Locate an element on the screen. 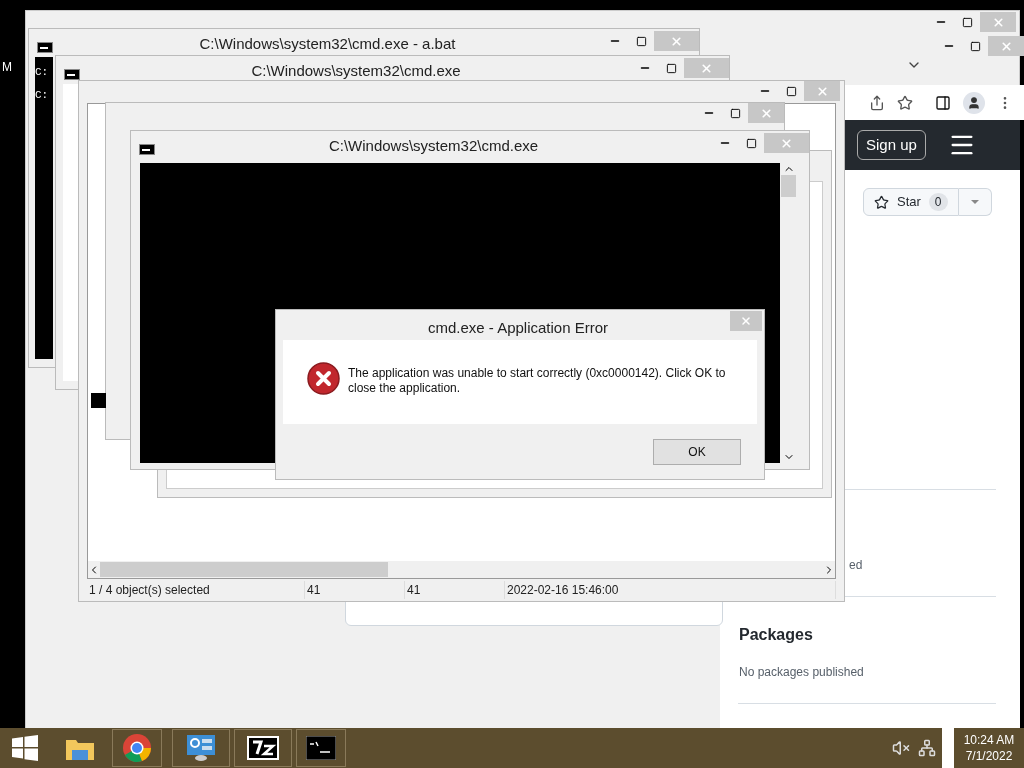 The image size is (1024, 768). window-title: C:\Windows\system32\cmd.exe - a.bat is located at coordinates (327, 44).